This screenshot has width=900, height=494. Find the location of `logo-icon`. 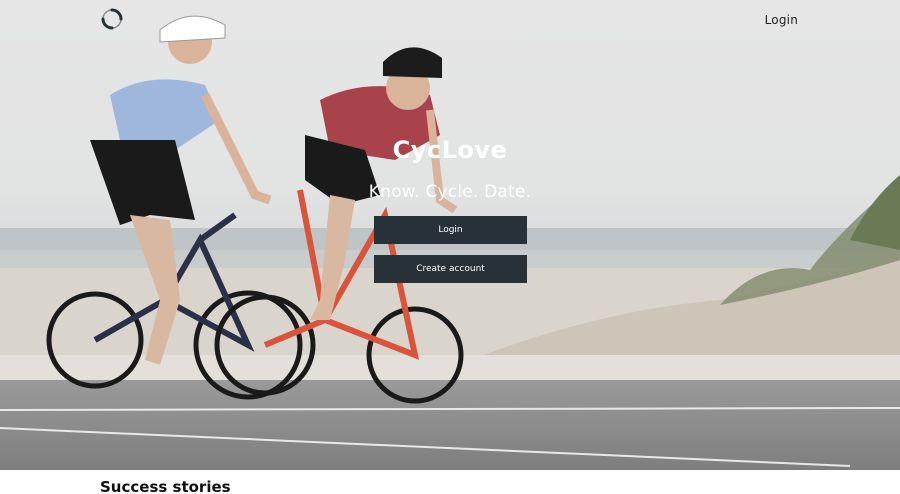

logo-icon is located at coordinates (112, 19).